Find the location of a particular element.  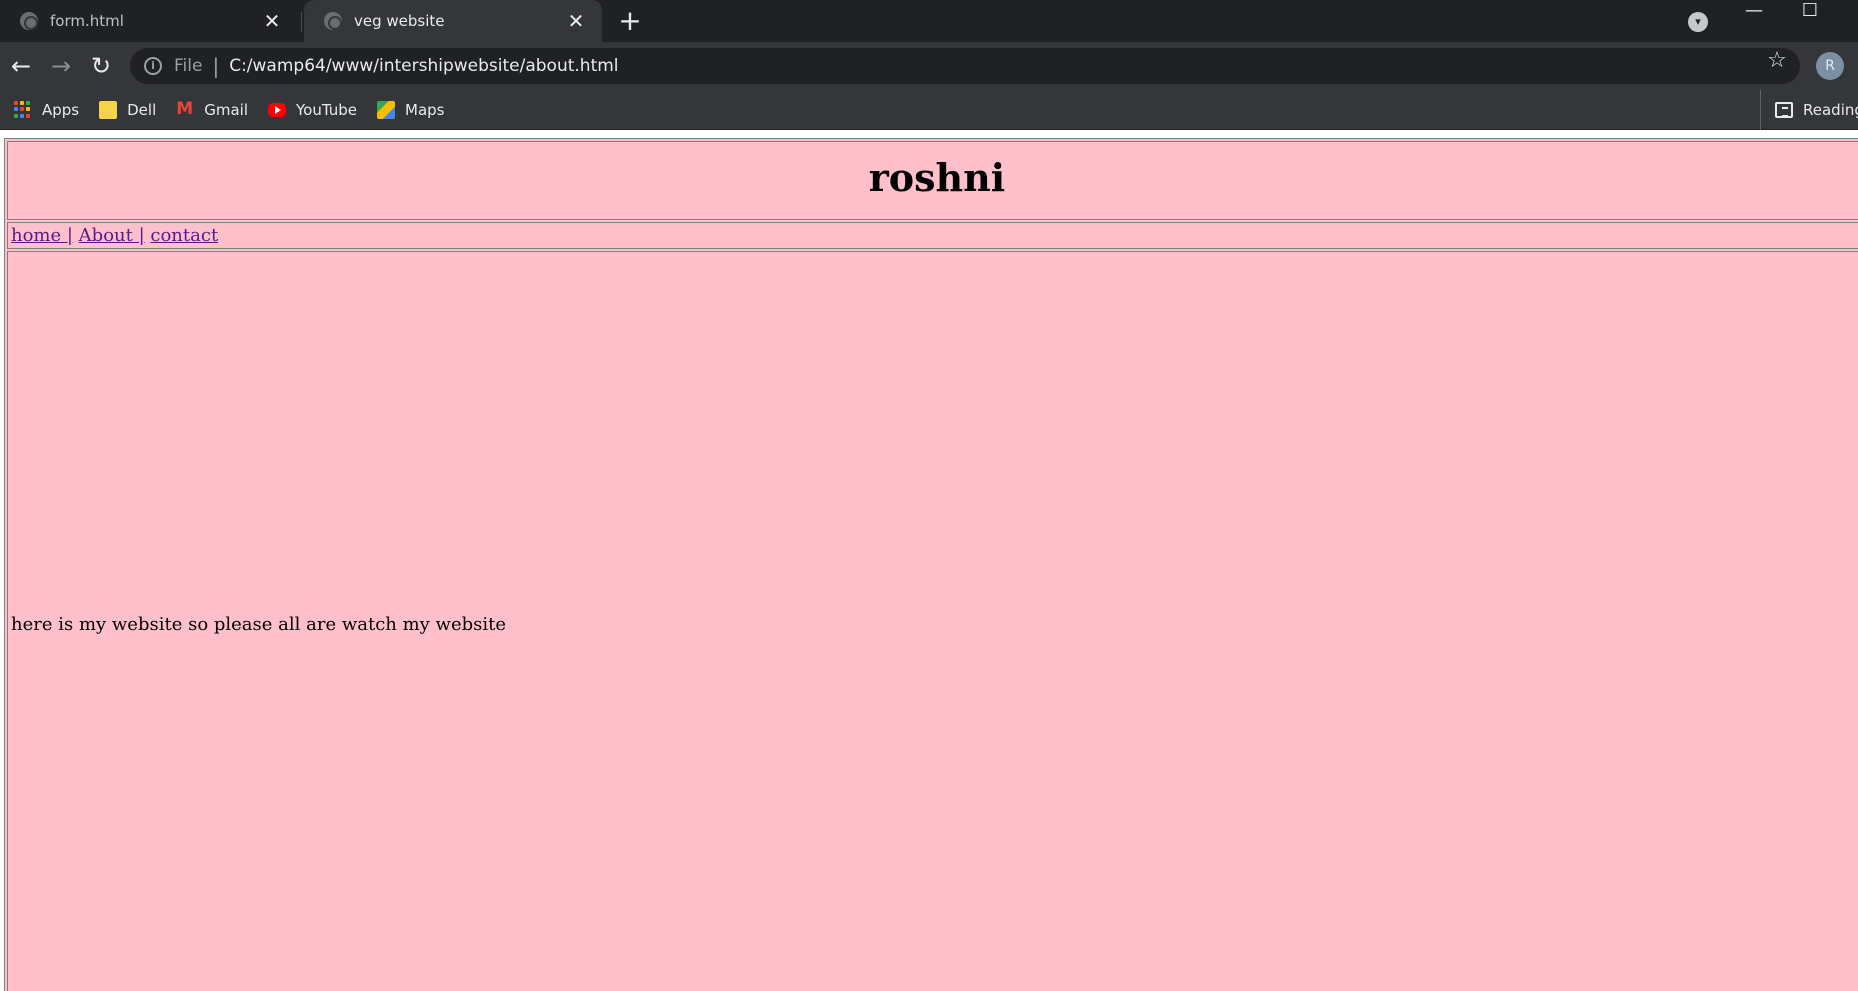

bookmark-youtube: YouTube is located at coordinates (312, 110).